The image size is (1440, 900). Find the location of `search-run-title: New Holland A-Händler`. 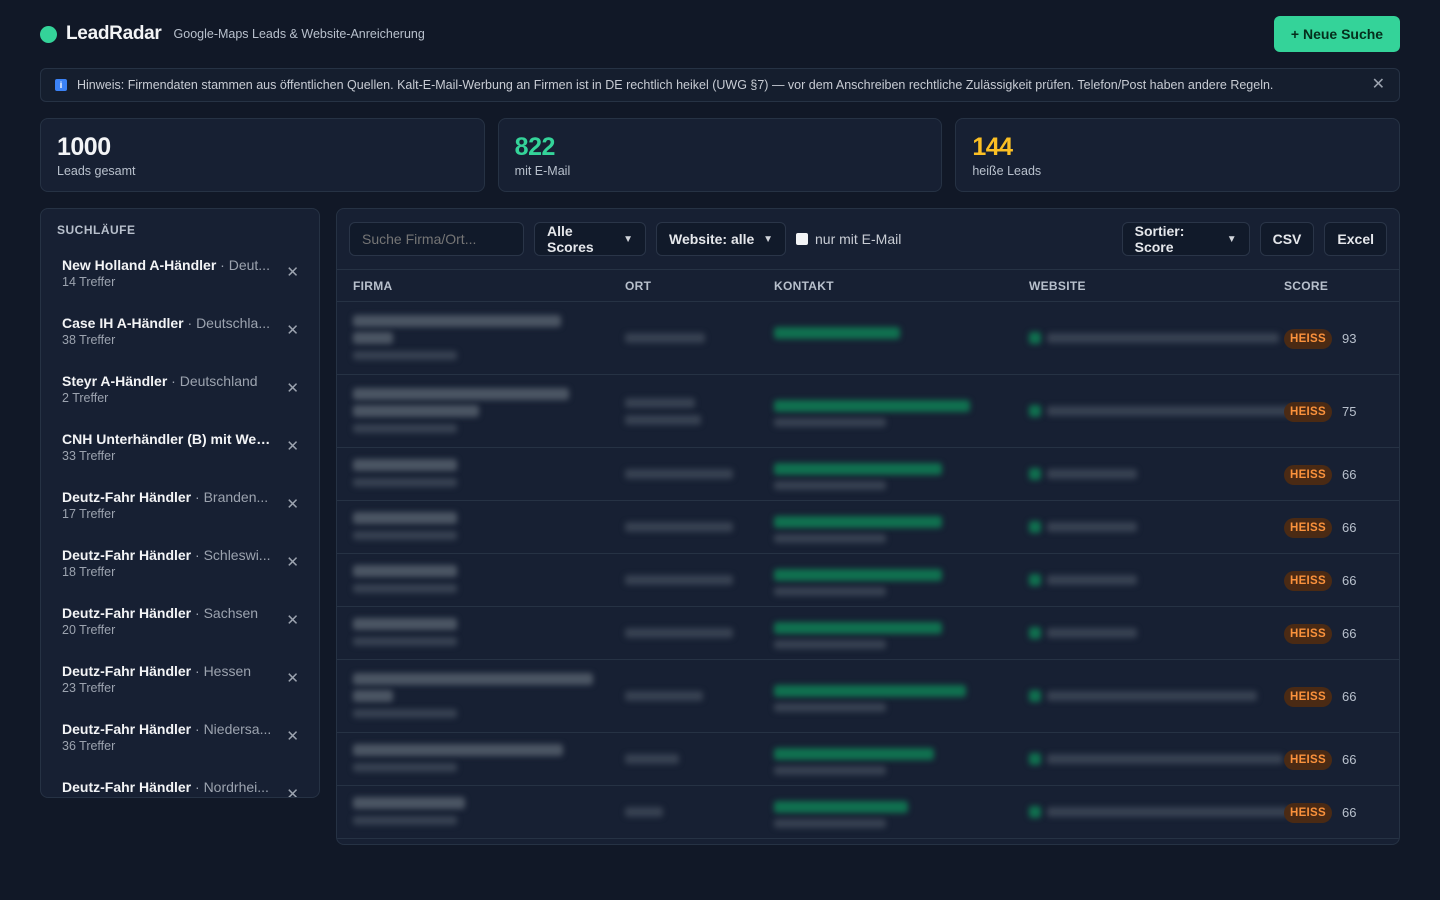

search-run-title: New Holland A-Händler is located at coordinates (139, 265).